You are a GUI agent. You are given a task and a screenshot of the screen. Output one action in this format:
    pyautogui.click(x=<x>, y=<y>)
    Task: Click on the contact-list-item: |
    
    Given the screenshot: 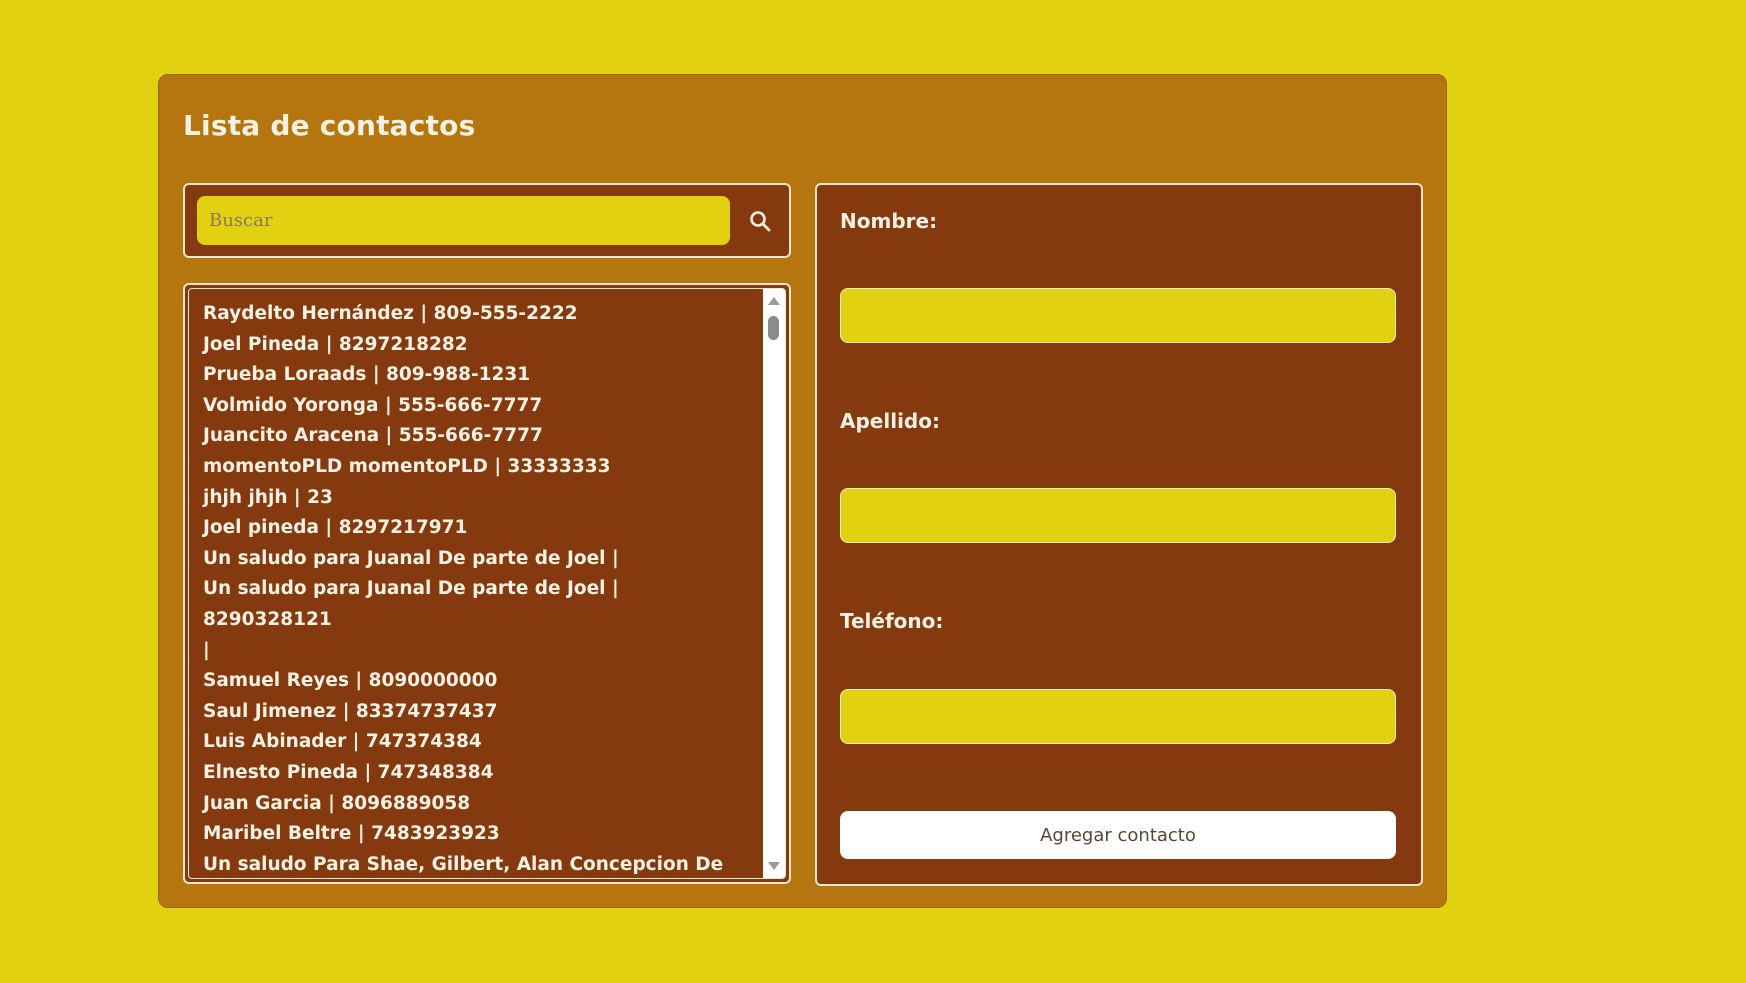 What is the action you would take?
    pyautogui.click(x=474, y=651)
    